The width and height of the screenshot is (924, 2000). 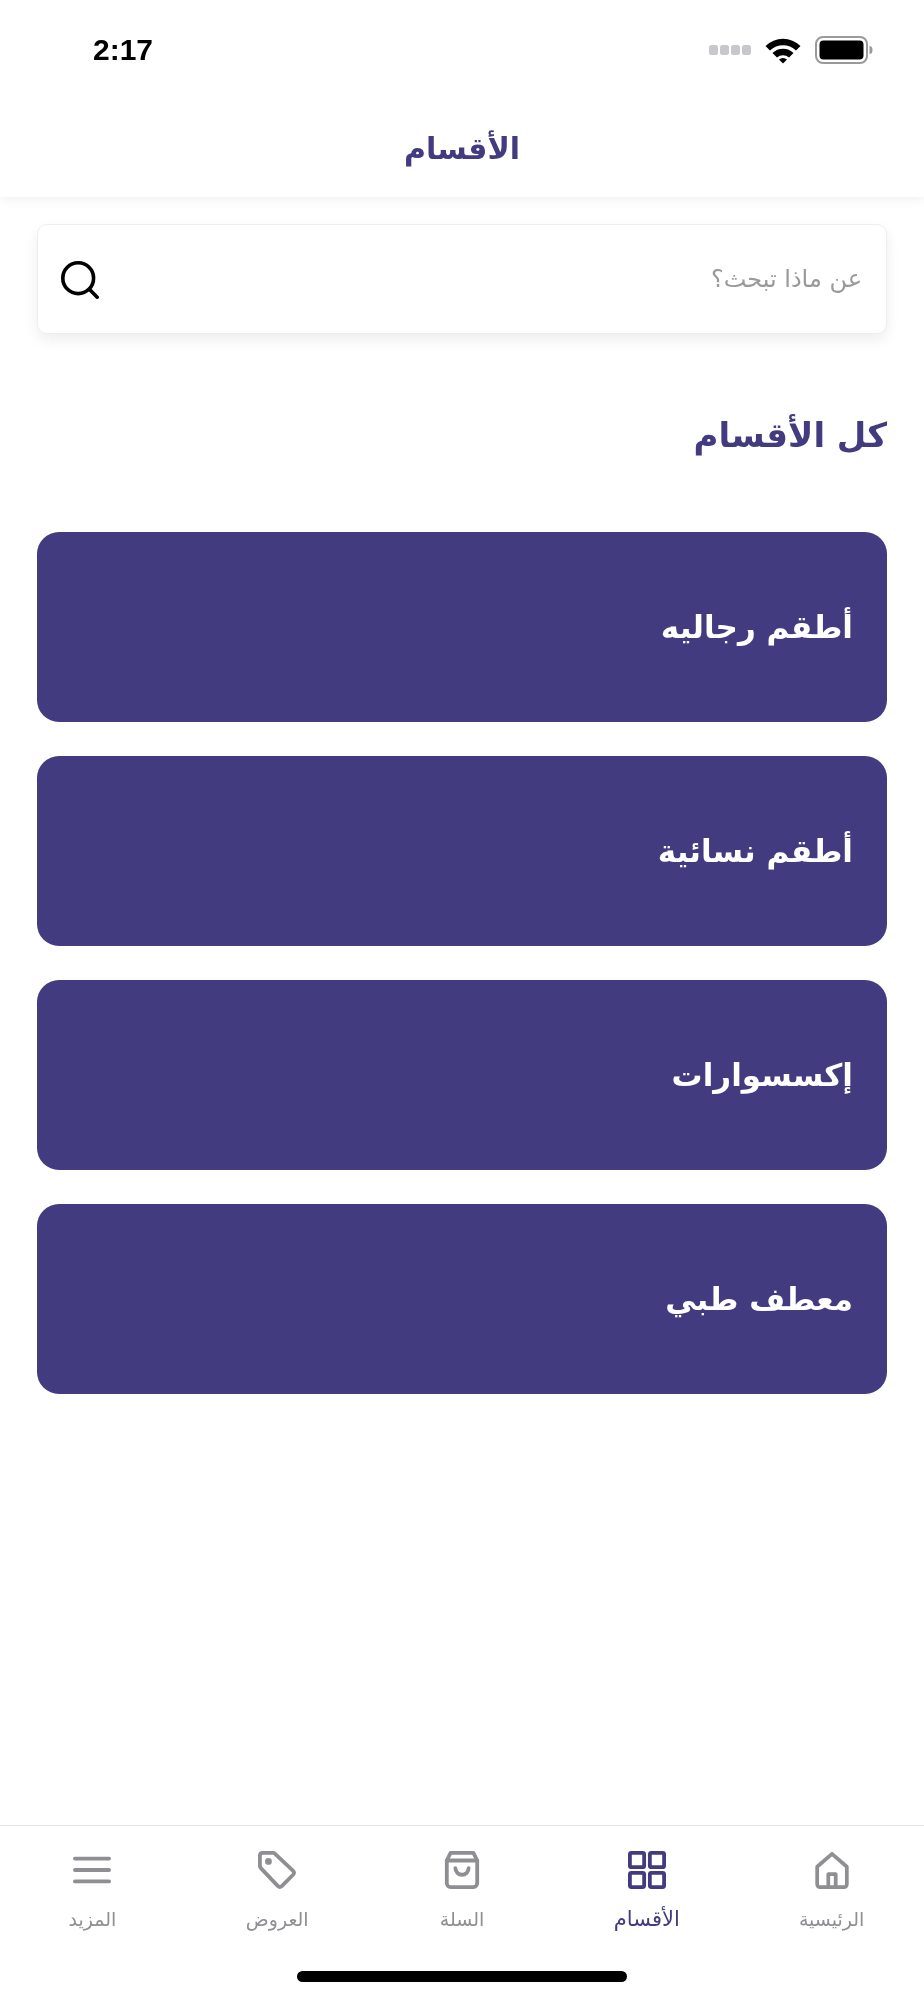 What do you see at coordinates (789, 435) in the screenshot?
I see `section-heading: كل الأقسام` at bounding box center [789, 435].